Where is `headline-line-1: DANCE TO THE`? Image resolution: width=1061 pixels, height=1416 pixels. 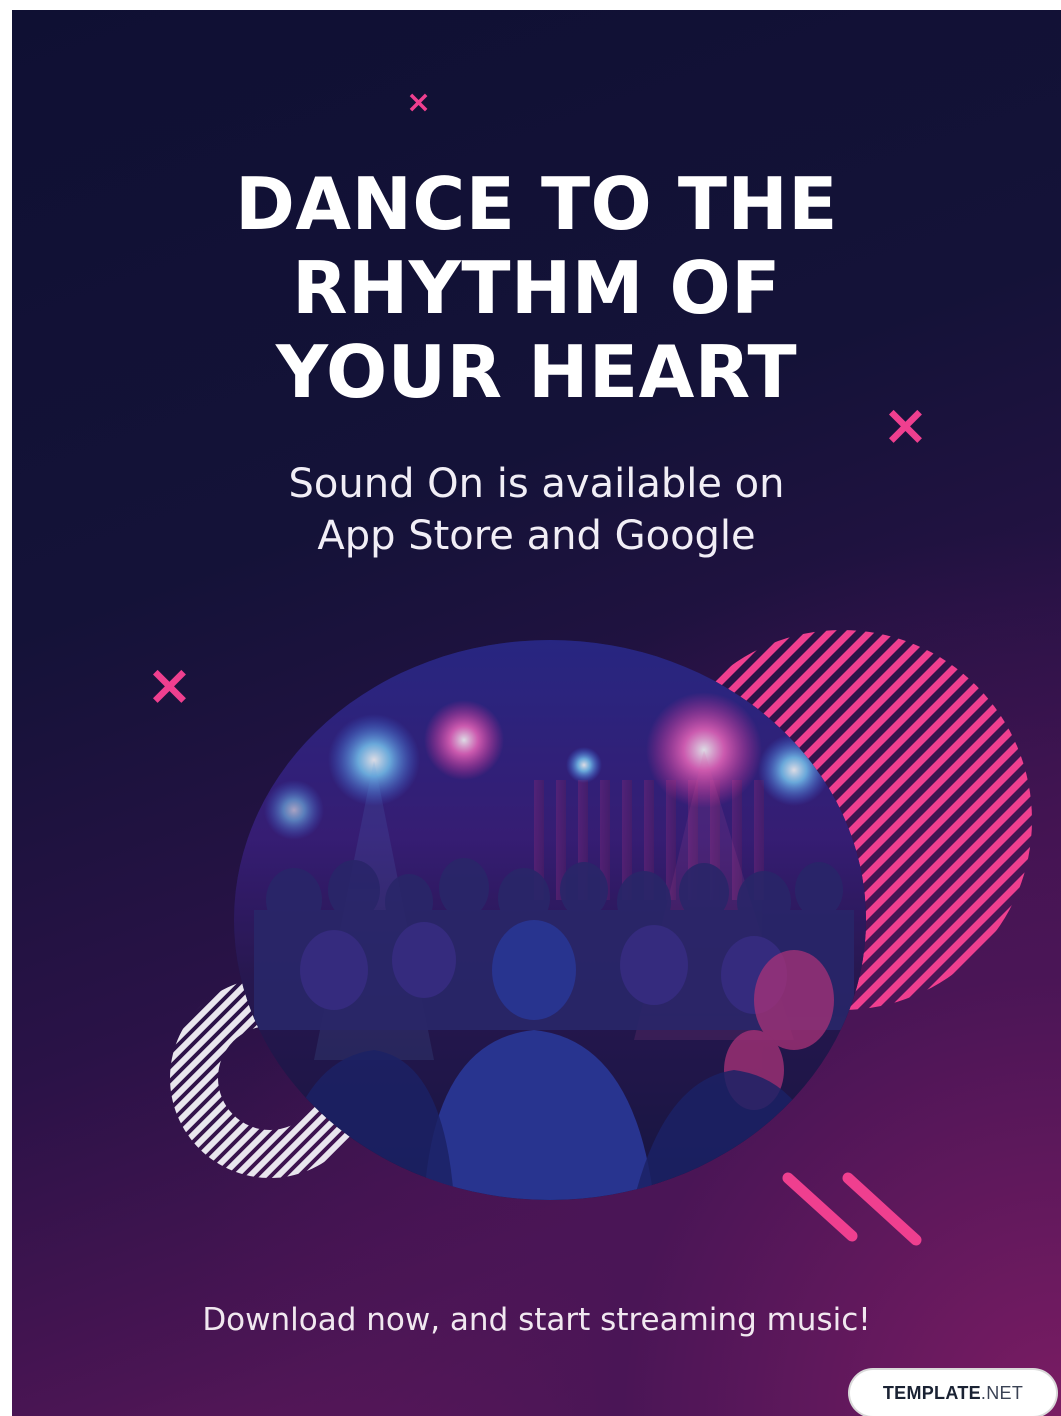 headline-line-1: DANCE TO THE is located at coordinates (536, 204).